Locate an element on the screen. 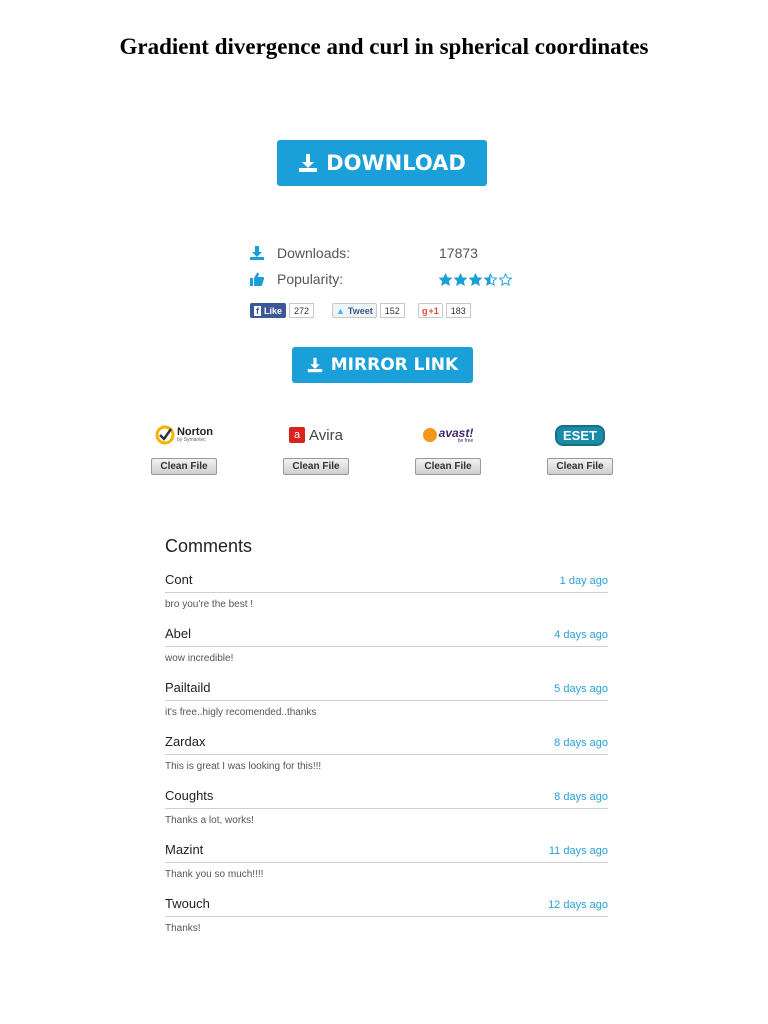  comment-header: Abel 4 days ago is located at coordinates (386, 636).